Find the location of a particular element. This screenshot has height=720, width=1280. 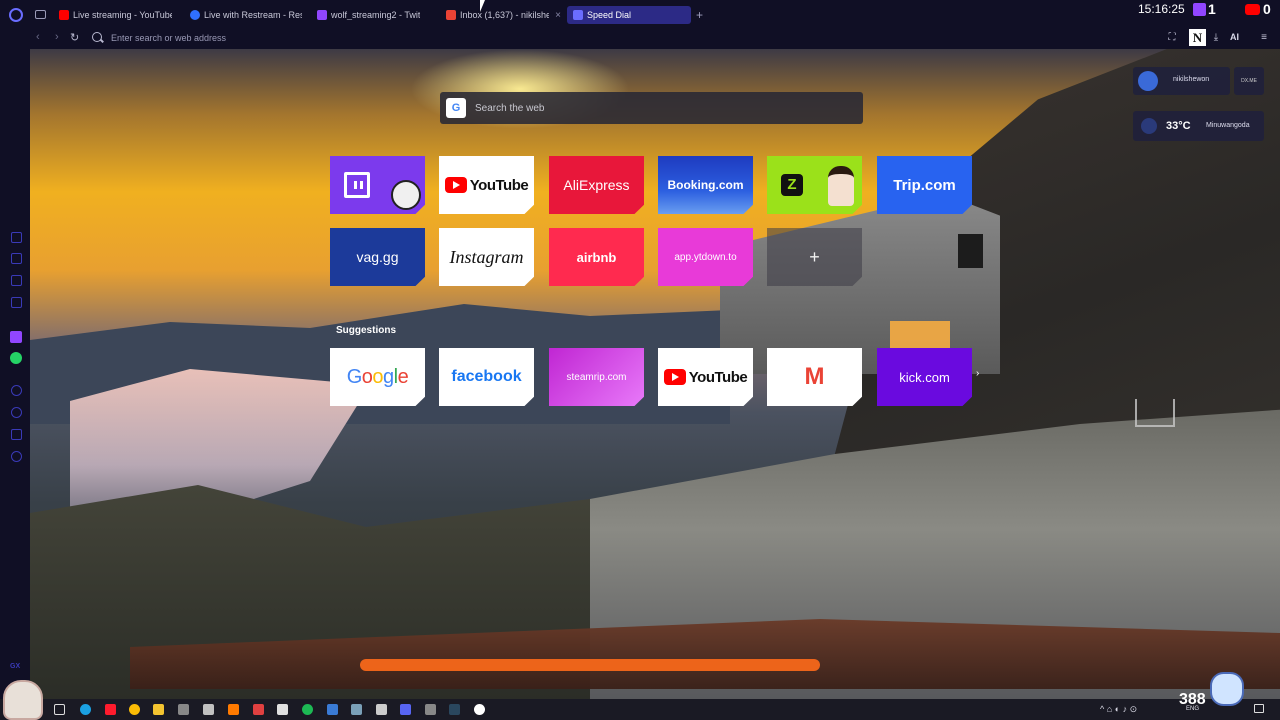

tab-restream: Live with Restream - Restr is located at coordinates (246, 15).